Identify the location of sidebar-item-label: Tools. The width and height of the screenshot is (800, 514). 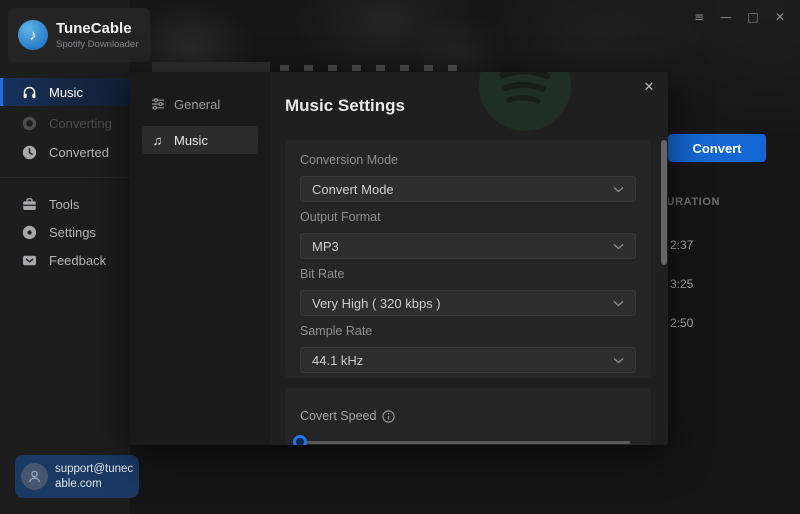
(64, 204).